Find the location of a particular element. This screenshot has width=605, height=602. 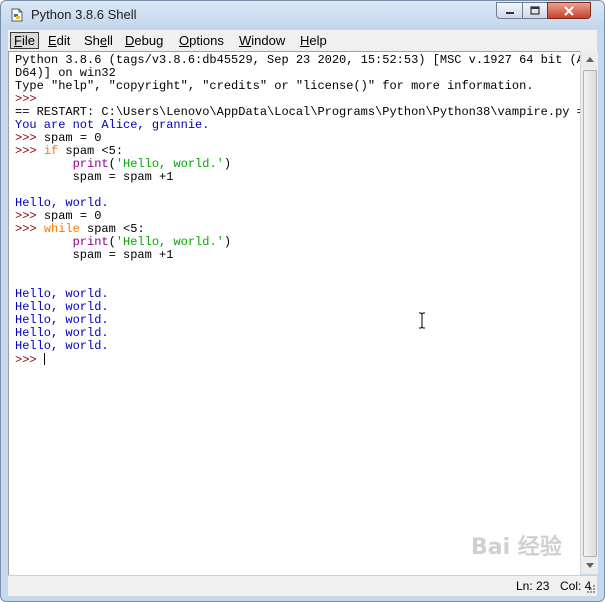

window-controls is located at coordinates (543, 11).